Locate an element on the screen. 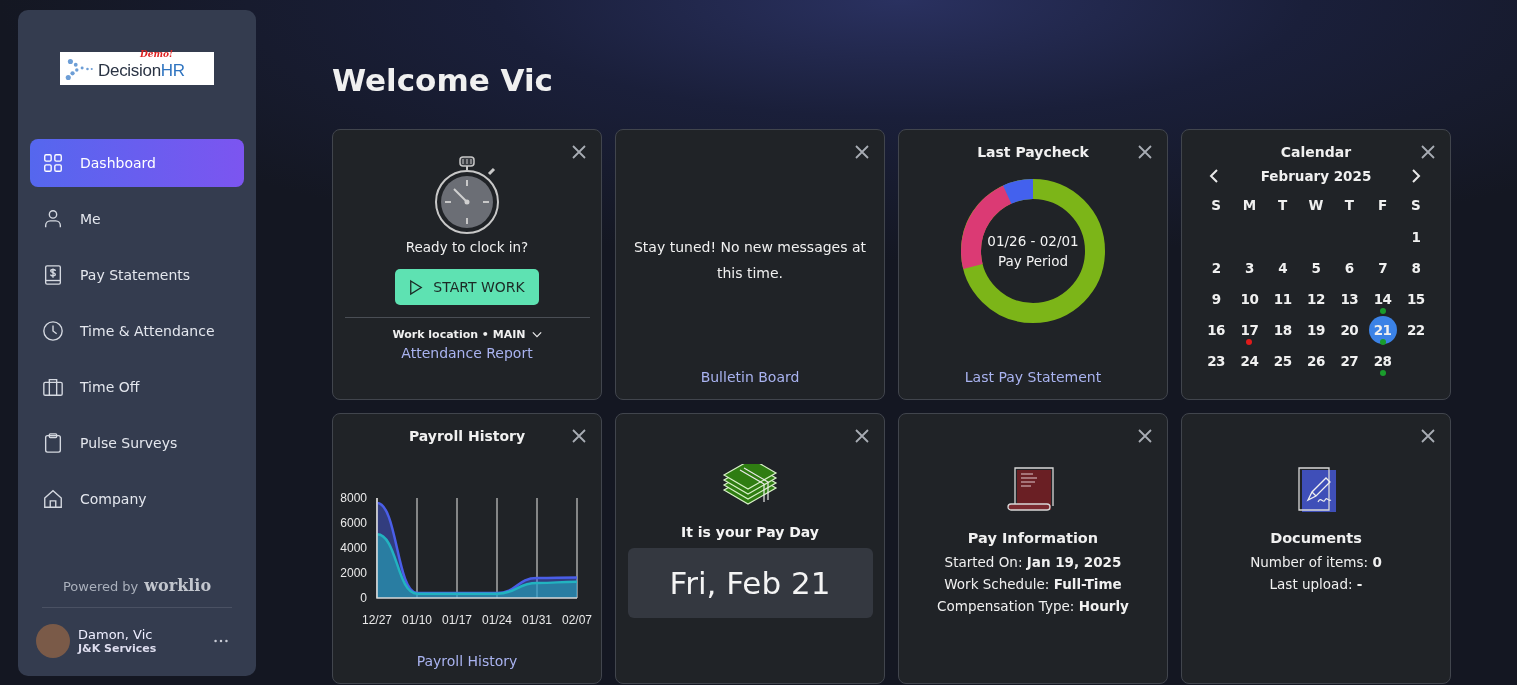  calendar-day: 7 is located at coordinates (1382, 267).